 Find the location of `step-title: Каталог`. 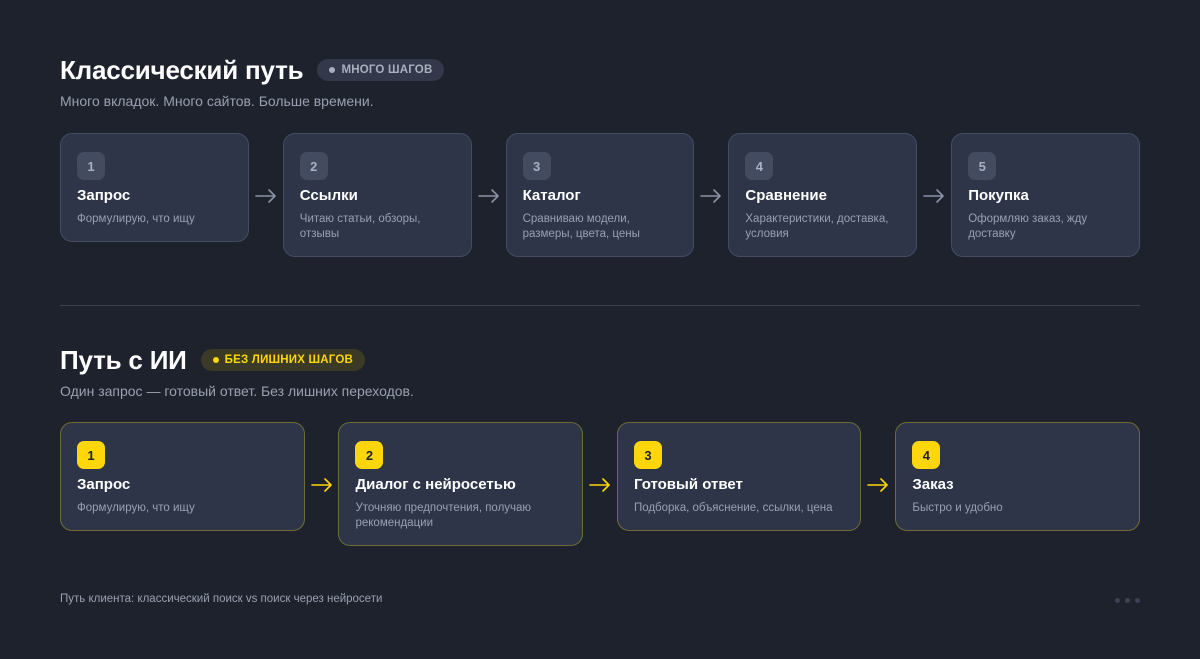

step-title: Каталог is located at coordinates (551, 195).